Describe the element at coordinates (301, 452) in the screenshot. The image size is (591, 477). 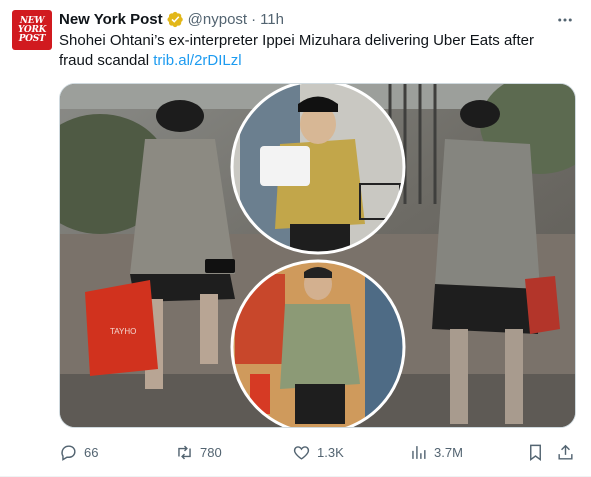
I see `heart-icon` at that location.